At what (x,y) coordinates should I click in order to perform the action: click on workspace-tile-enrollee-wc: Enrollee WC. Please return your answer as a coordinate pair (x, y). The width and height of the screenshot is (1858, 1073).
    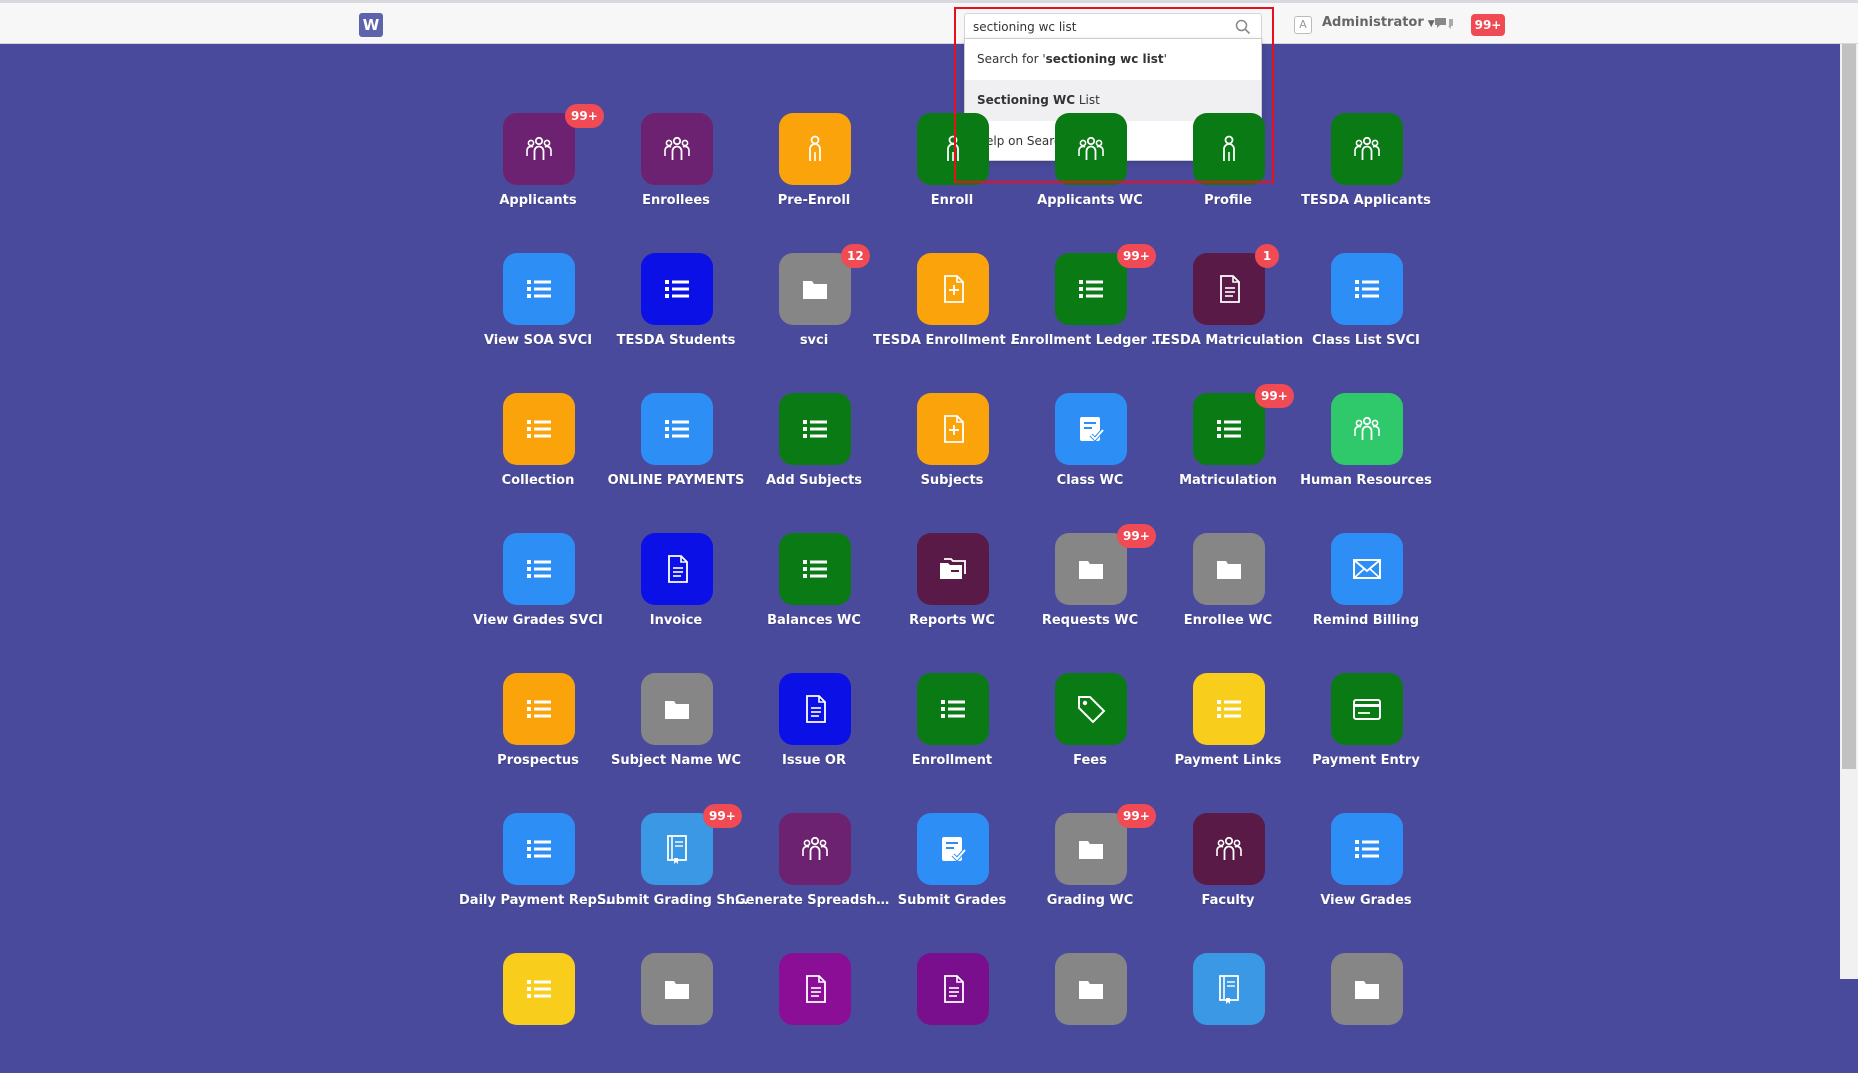
    Looking at the image, I should click on (1228, 593).